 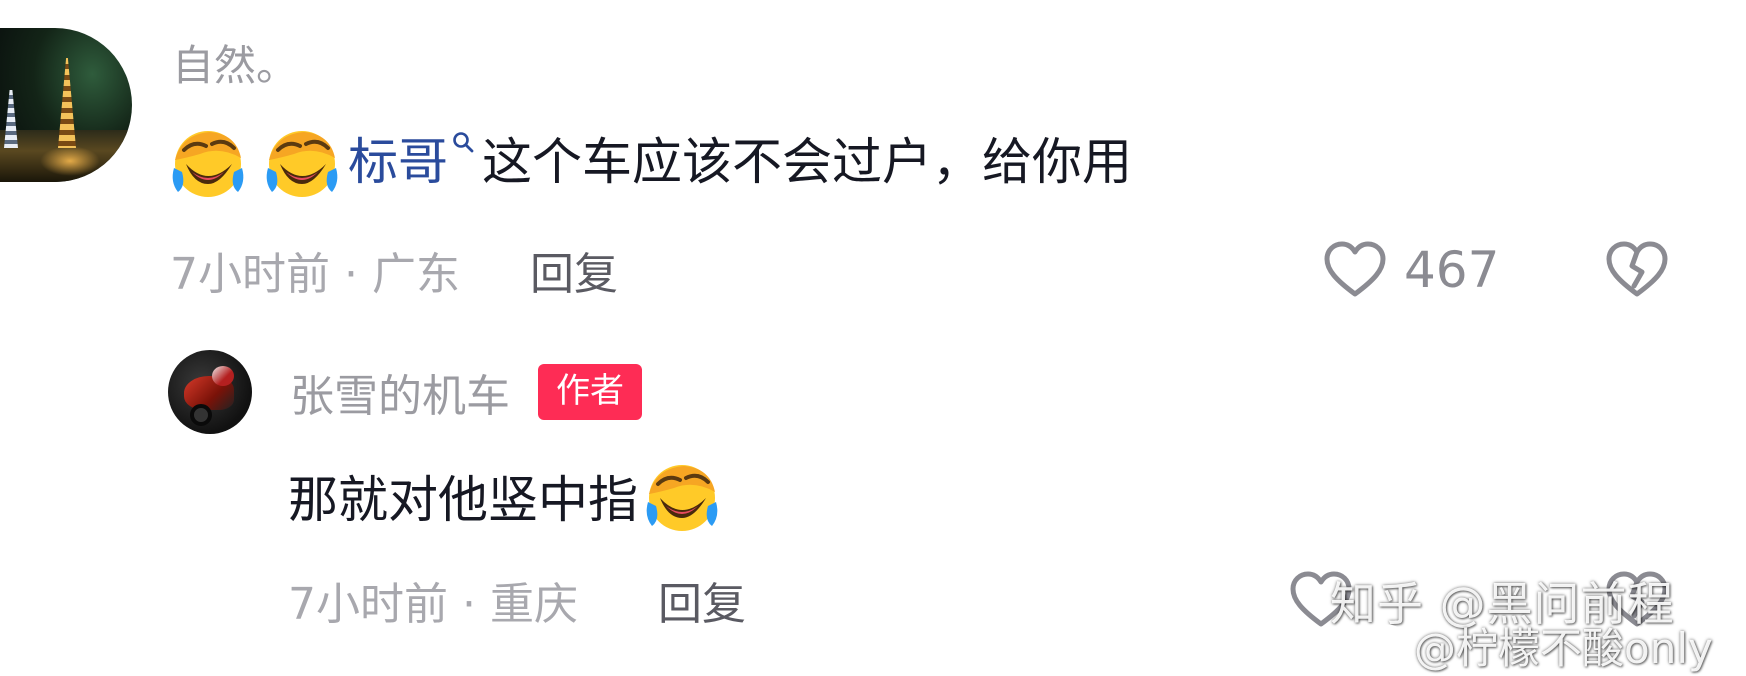 I want to click on search-icon, so click(x=463, y=142).